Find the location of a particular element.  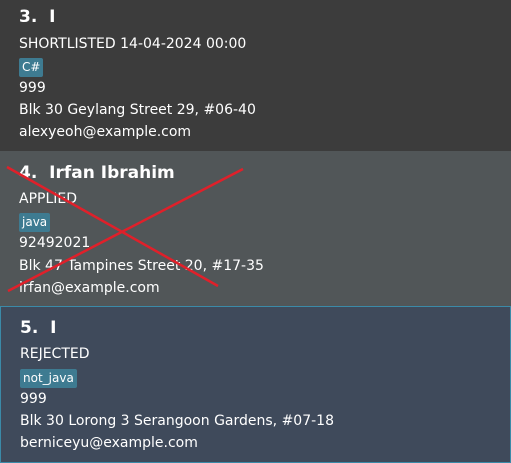

person-name: Irfan Ibrahim is located at coordinates (112, 173).